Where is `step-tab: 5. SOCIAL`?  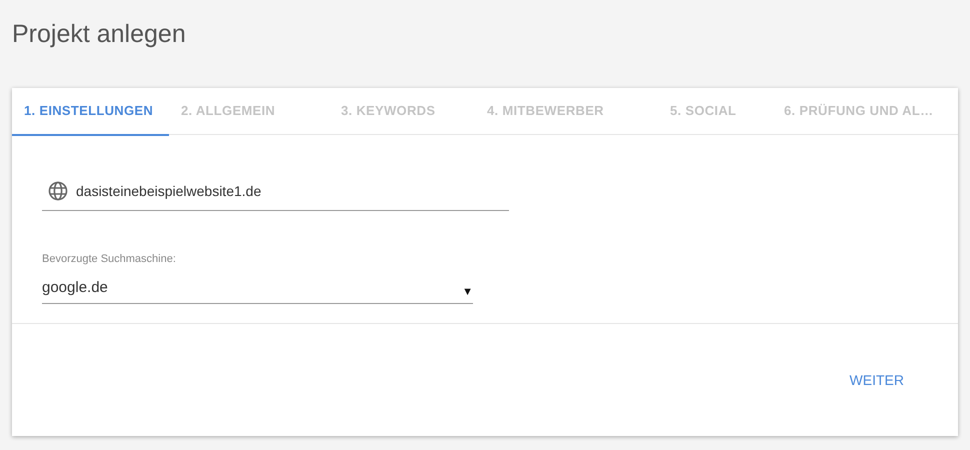
step-tab: 5. SOCIAL is located at coordinates (715, 112).